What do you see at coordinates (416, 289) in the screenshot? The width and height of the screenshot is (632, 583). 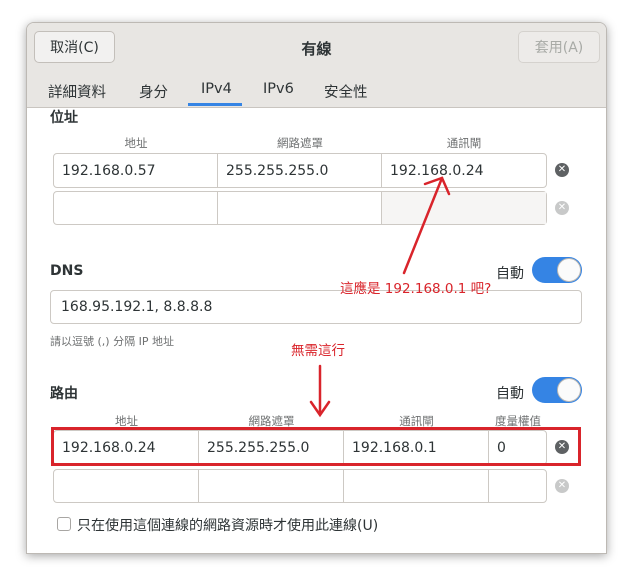 I see `gateway-annotation: 這應是 192.168.0.1 吧?` at bounding box center [416, 289].